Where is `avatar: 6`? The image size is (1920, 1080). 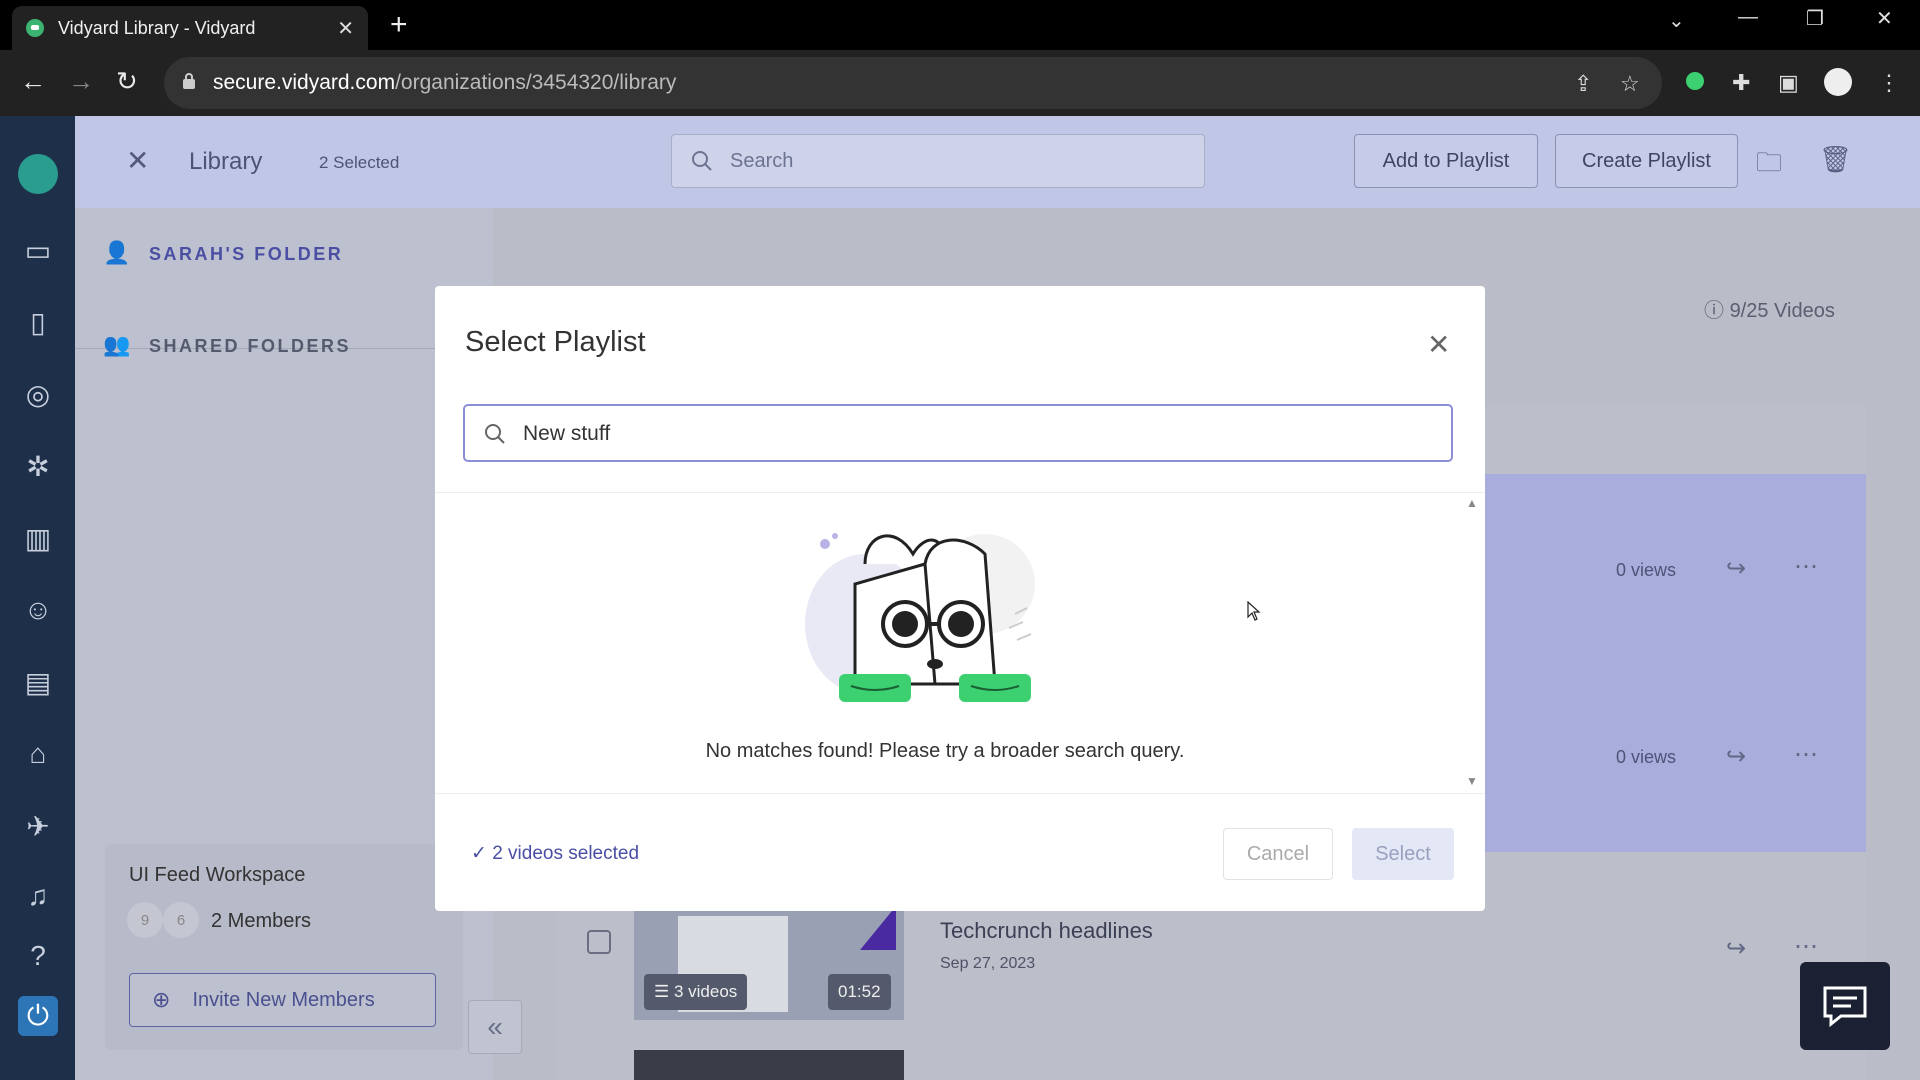 avatar: 6 is located at coordinates (181, 920).